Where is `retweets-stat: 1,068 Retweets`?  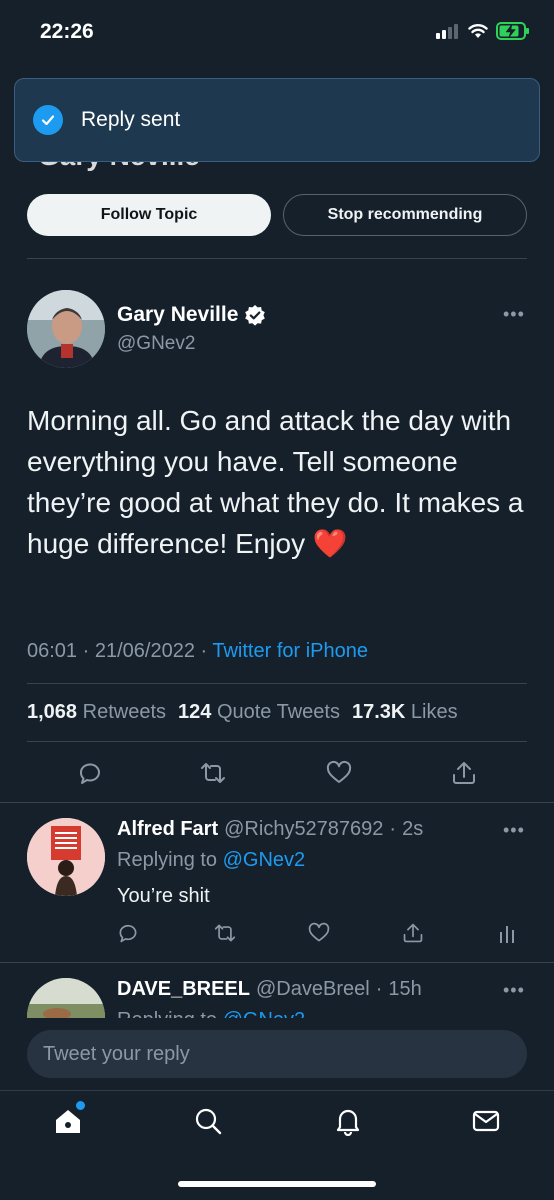 retweets-stat: 1,068 Retweets is located at coordinates (96, 712).